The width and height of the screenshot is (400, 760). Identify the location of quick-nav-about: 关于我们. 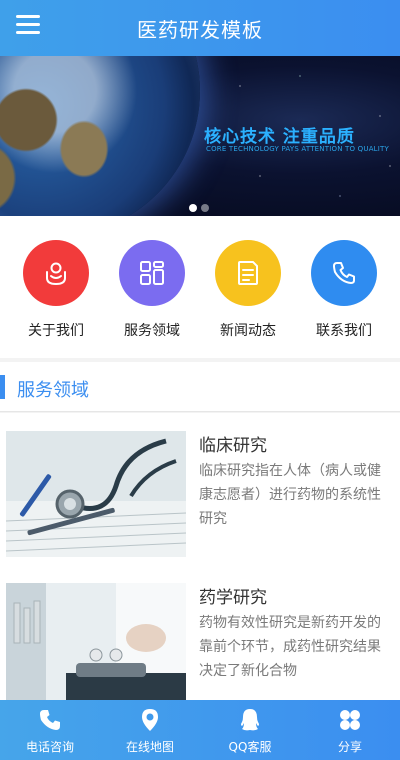
(56, 290).